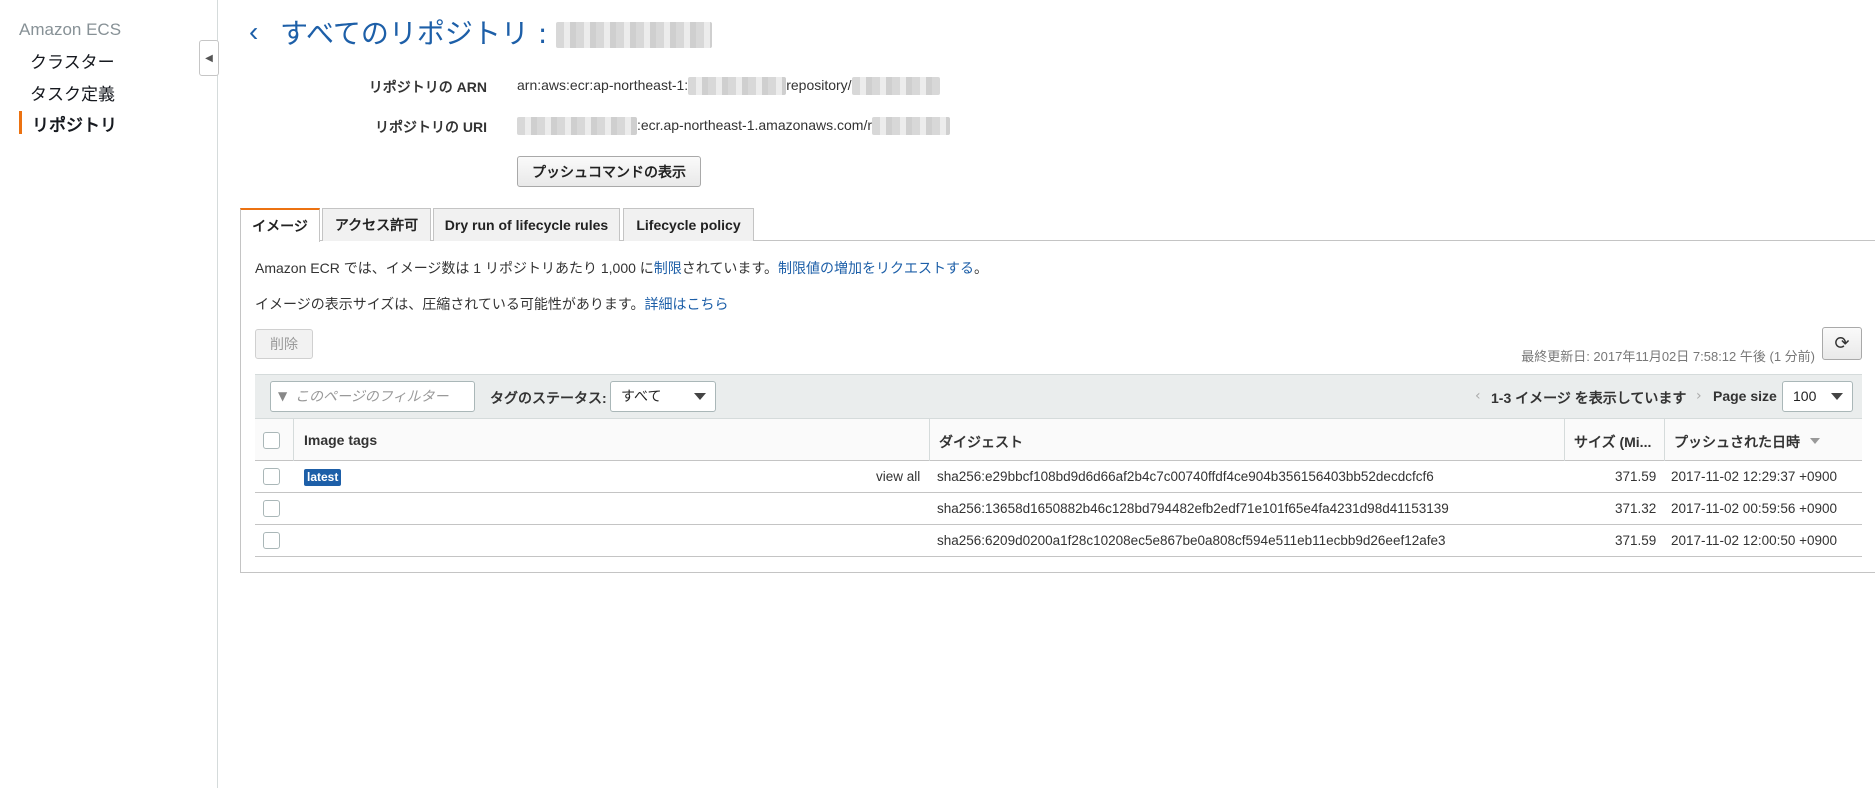 The height and width of the screenshot is (788, 1875). Describe the element at coordinates (819, 85) in the screenshot. I see `arn-middle: repository/` at that location.